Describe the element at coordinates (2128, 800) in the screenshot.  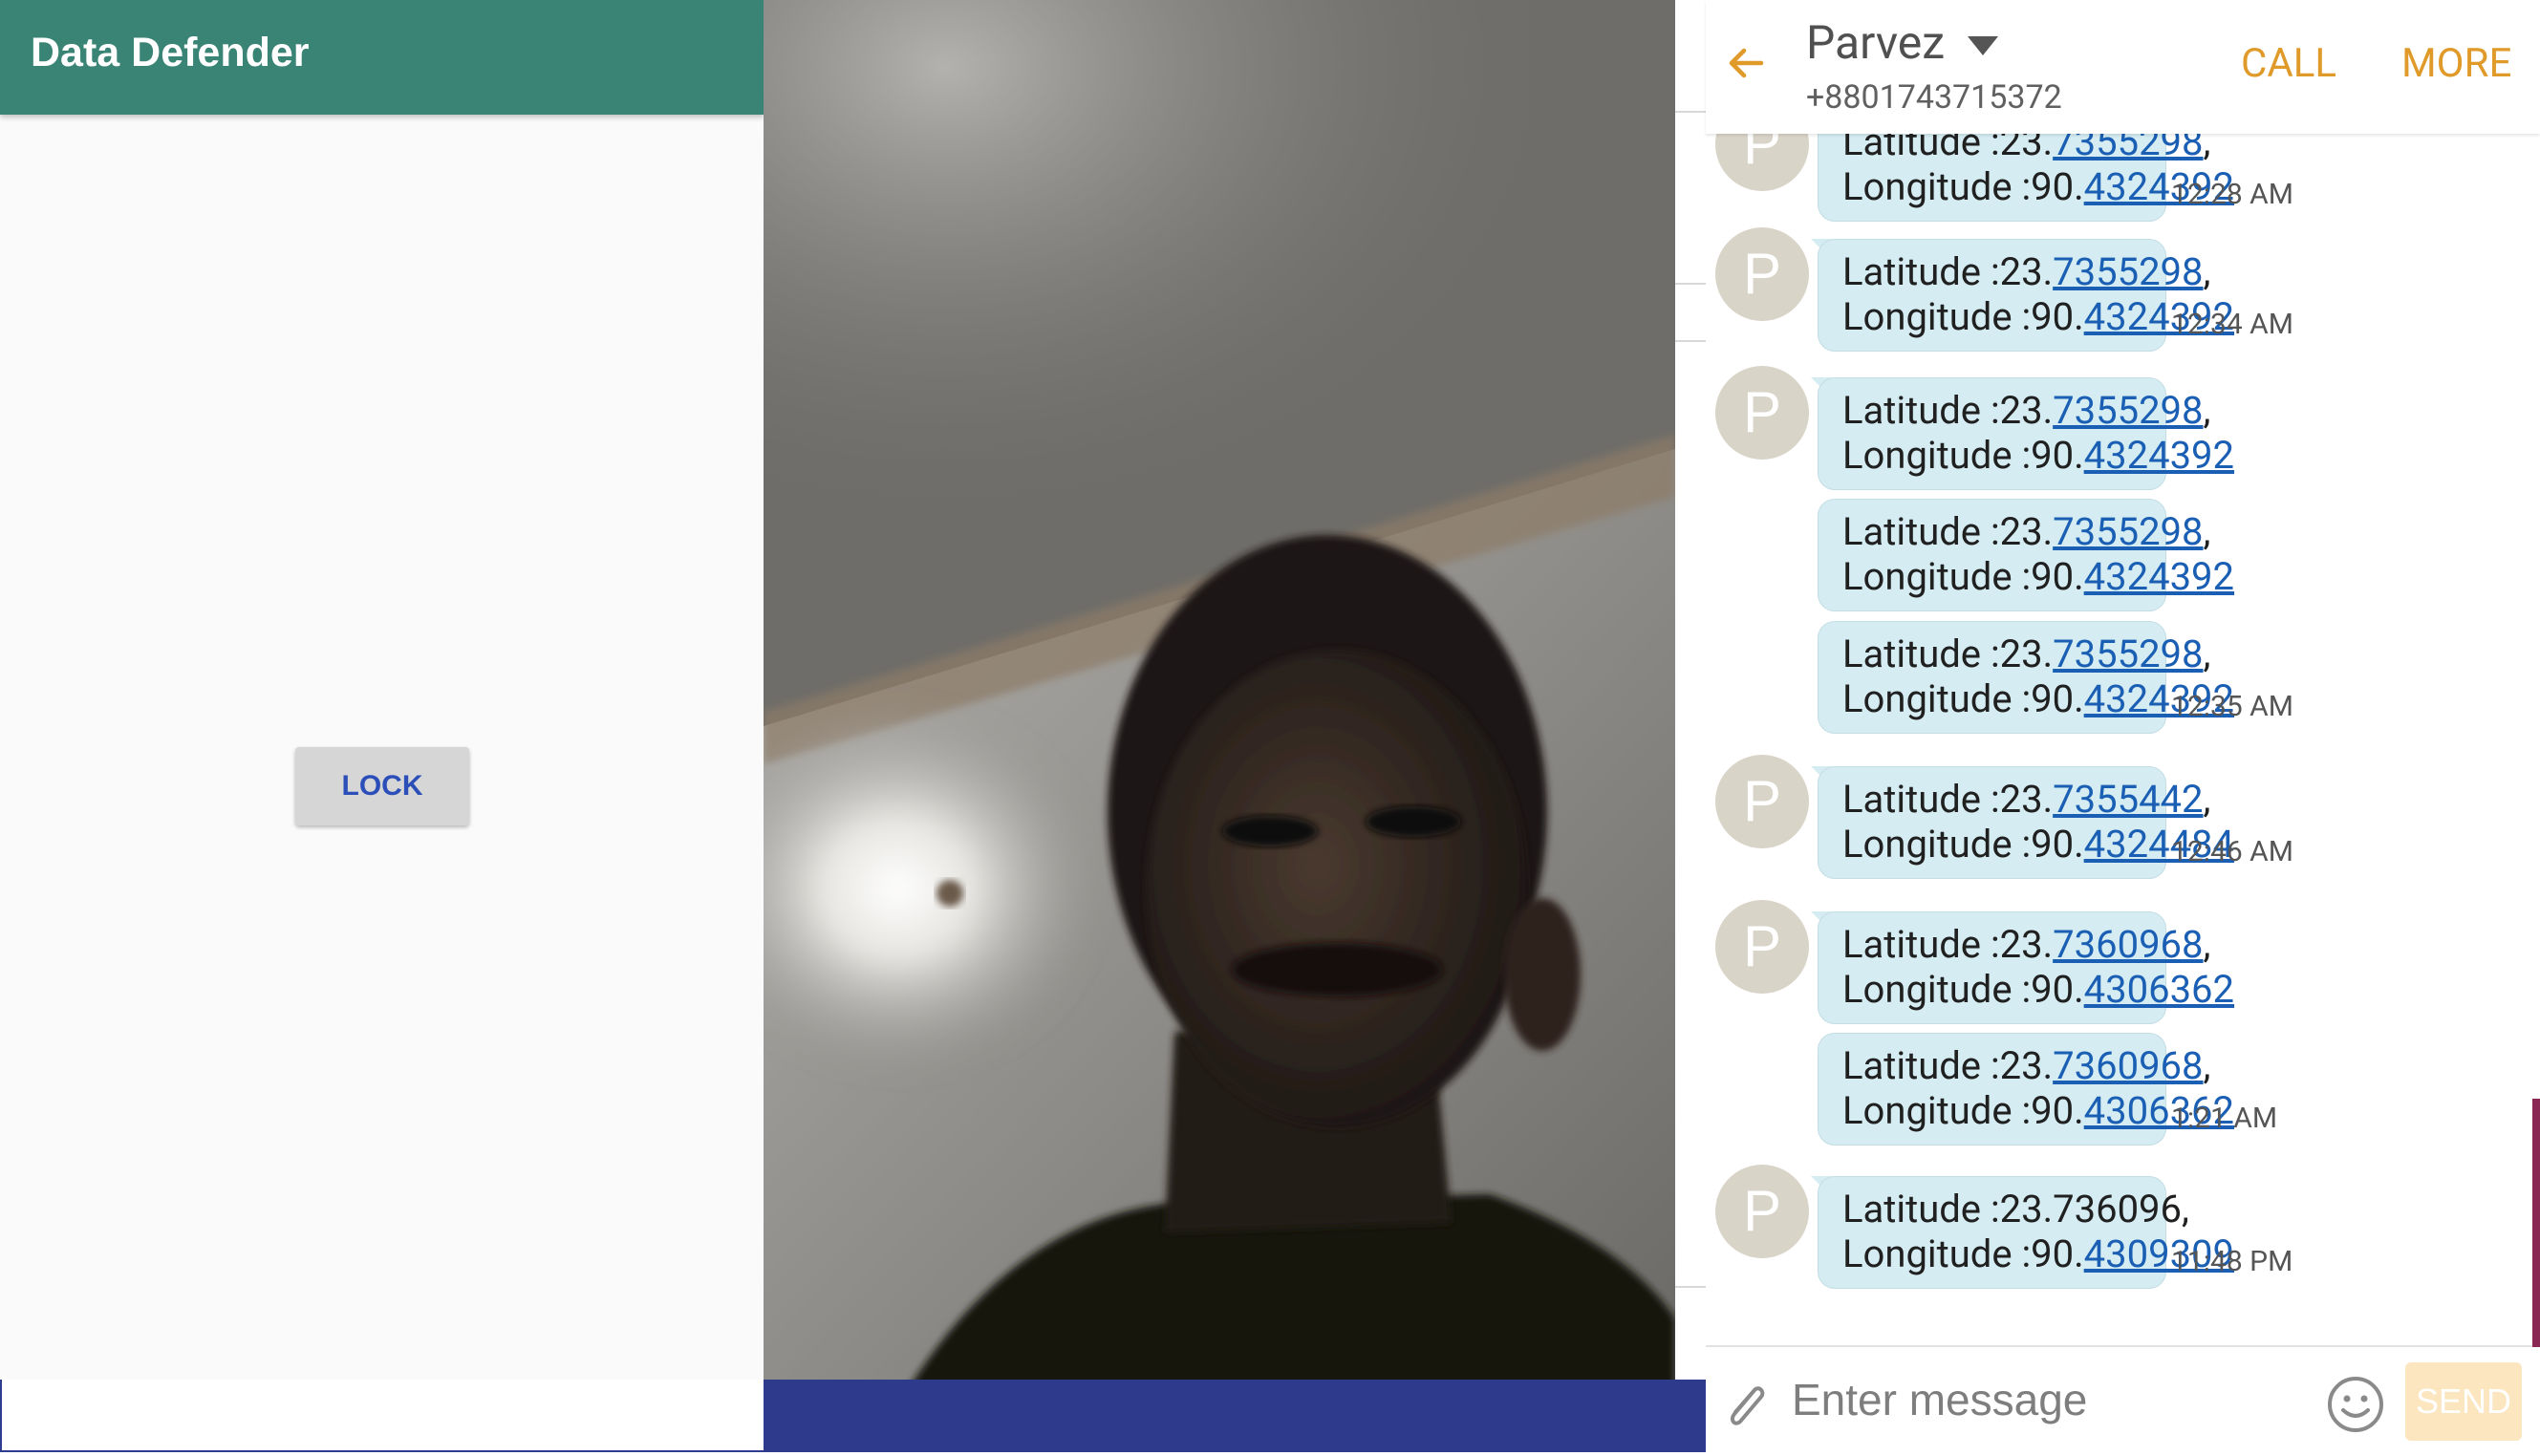
I see `phone-number-link: 7355442` at that location.